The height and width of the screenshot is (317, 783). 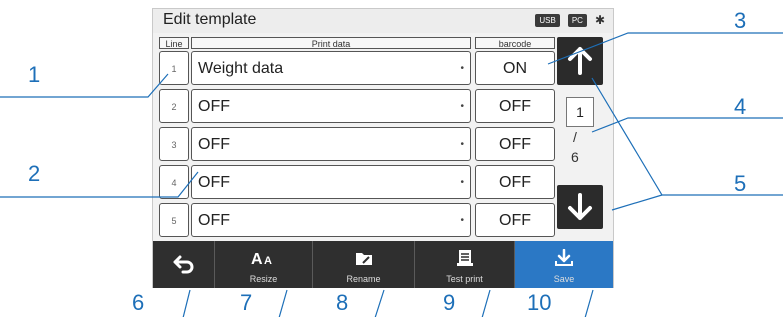 I want to click on callout-8: 8, so click(x=342, y=302).